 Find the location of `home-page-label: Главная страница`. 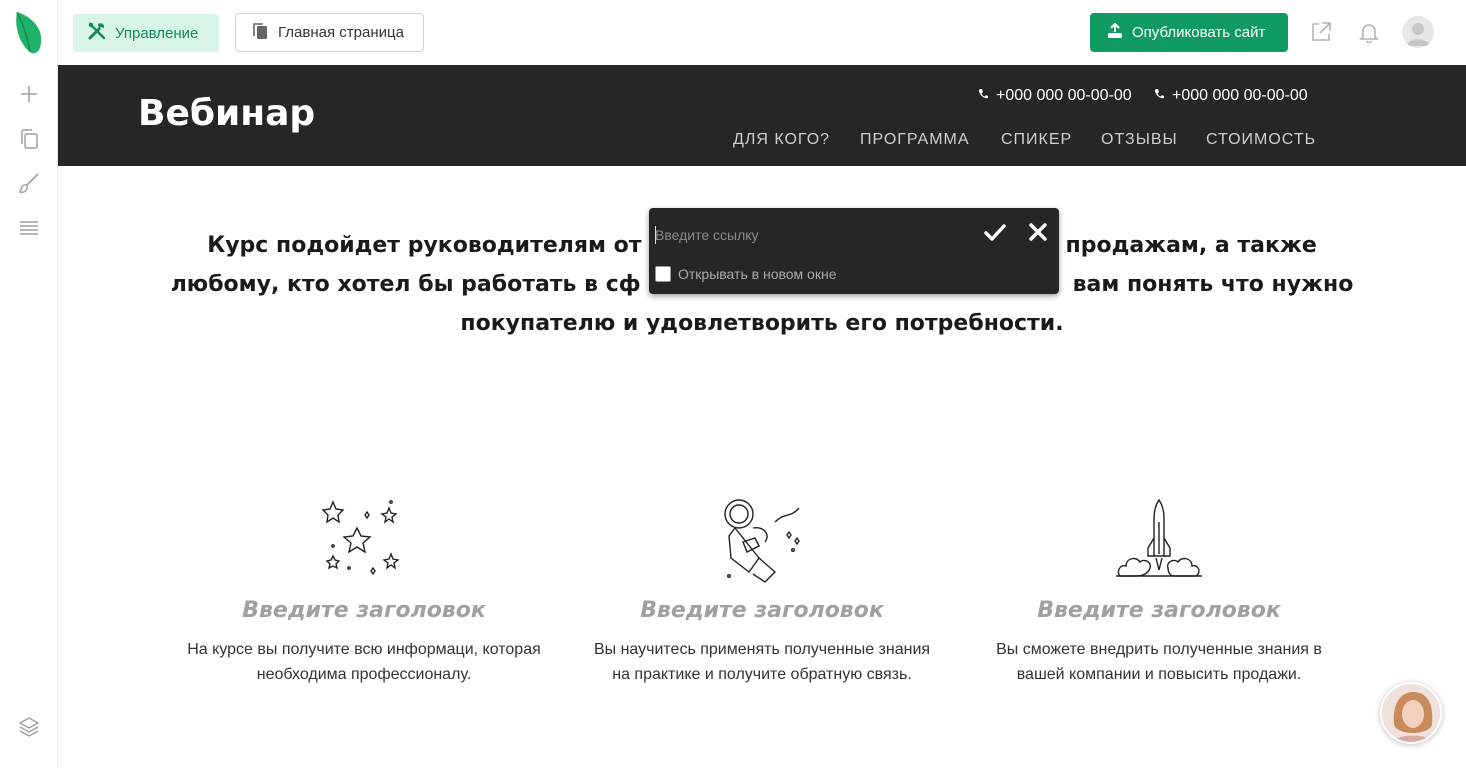

home-page-label: Главная страница is located at coordinates (341, 32).